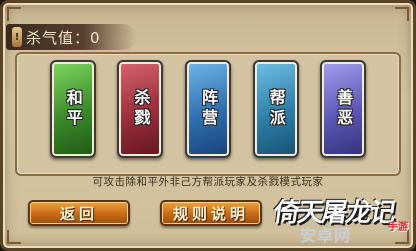 Image resolution: width=416 pixels, height=251 pixels. What do you see at coordinates (79, 213) in the screenshot?
I see `back-button: 返回` at bounding box center [79, 213].